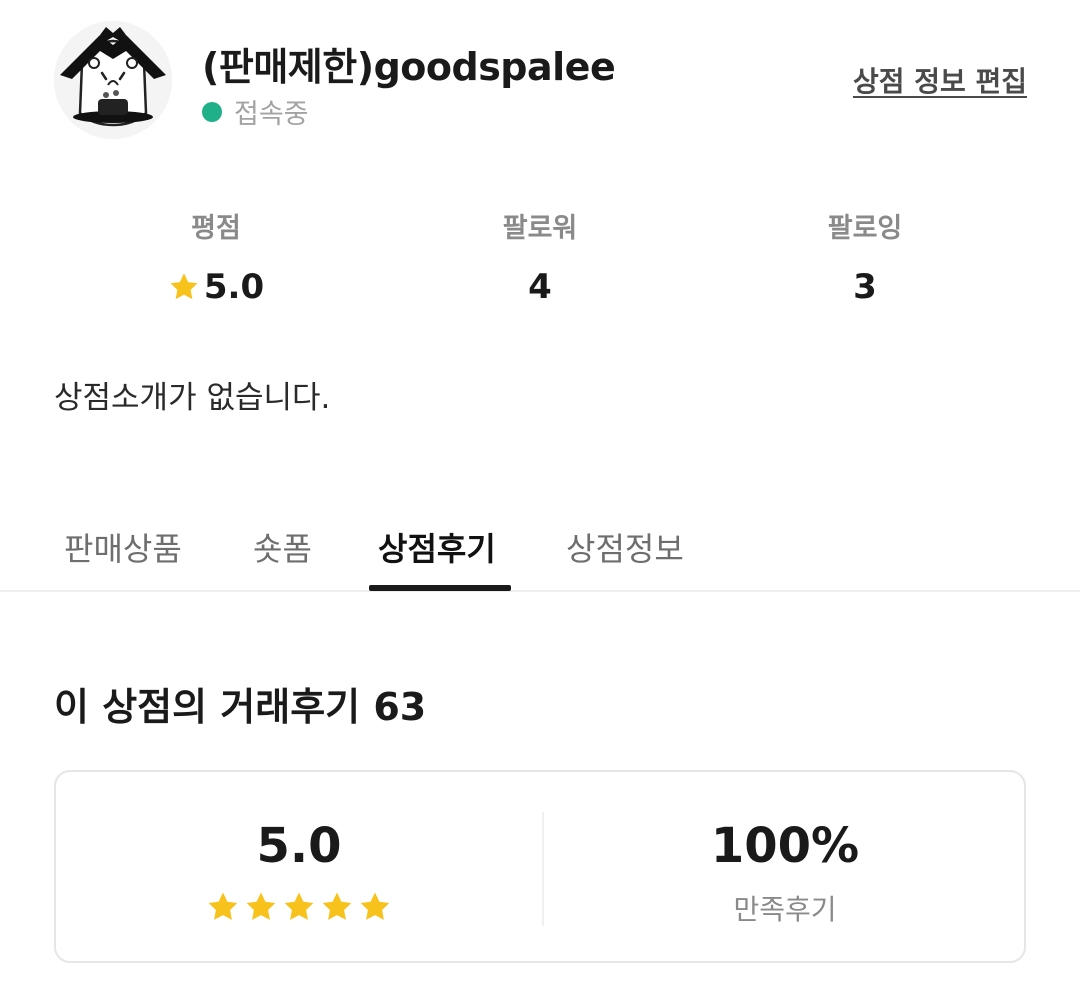  Describe the element at coordinates (123, 547) in the screenshot. I see `tab-products: 판매상품` at that location.